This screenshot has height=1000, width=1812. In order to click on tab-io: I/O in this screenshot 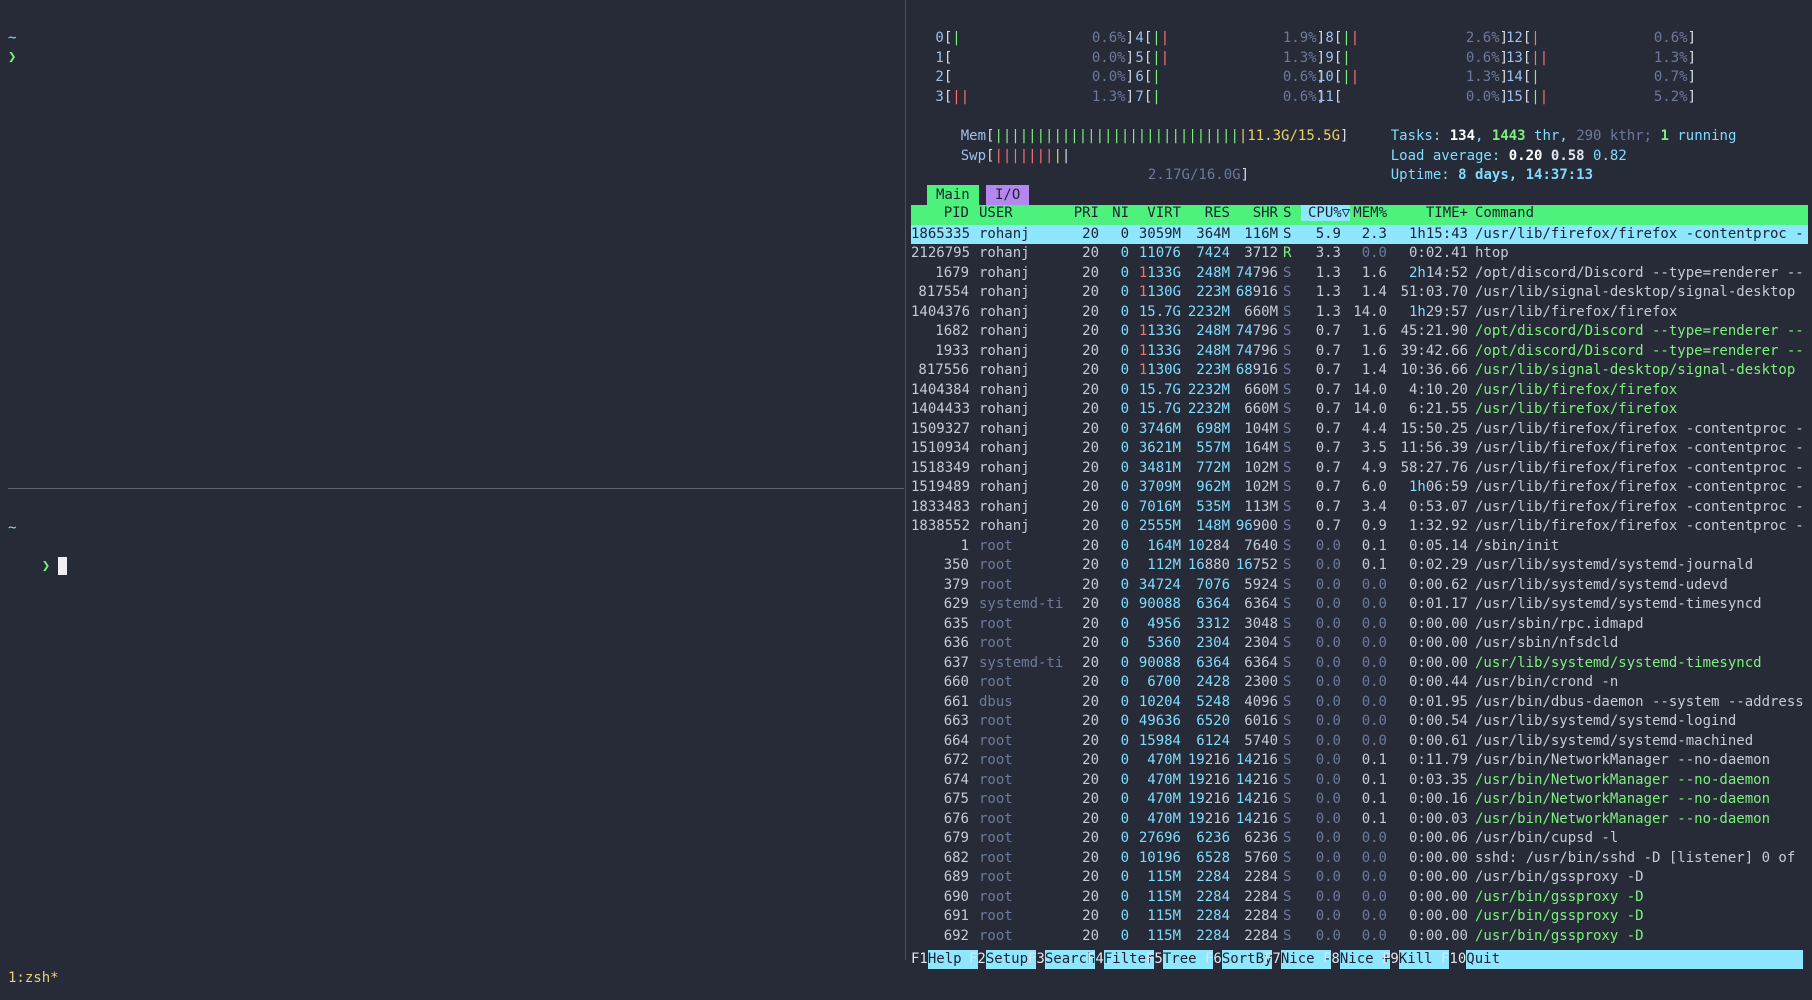, I will do `click(1008, 195)`.